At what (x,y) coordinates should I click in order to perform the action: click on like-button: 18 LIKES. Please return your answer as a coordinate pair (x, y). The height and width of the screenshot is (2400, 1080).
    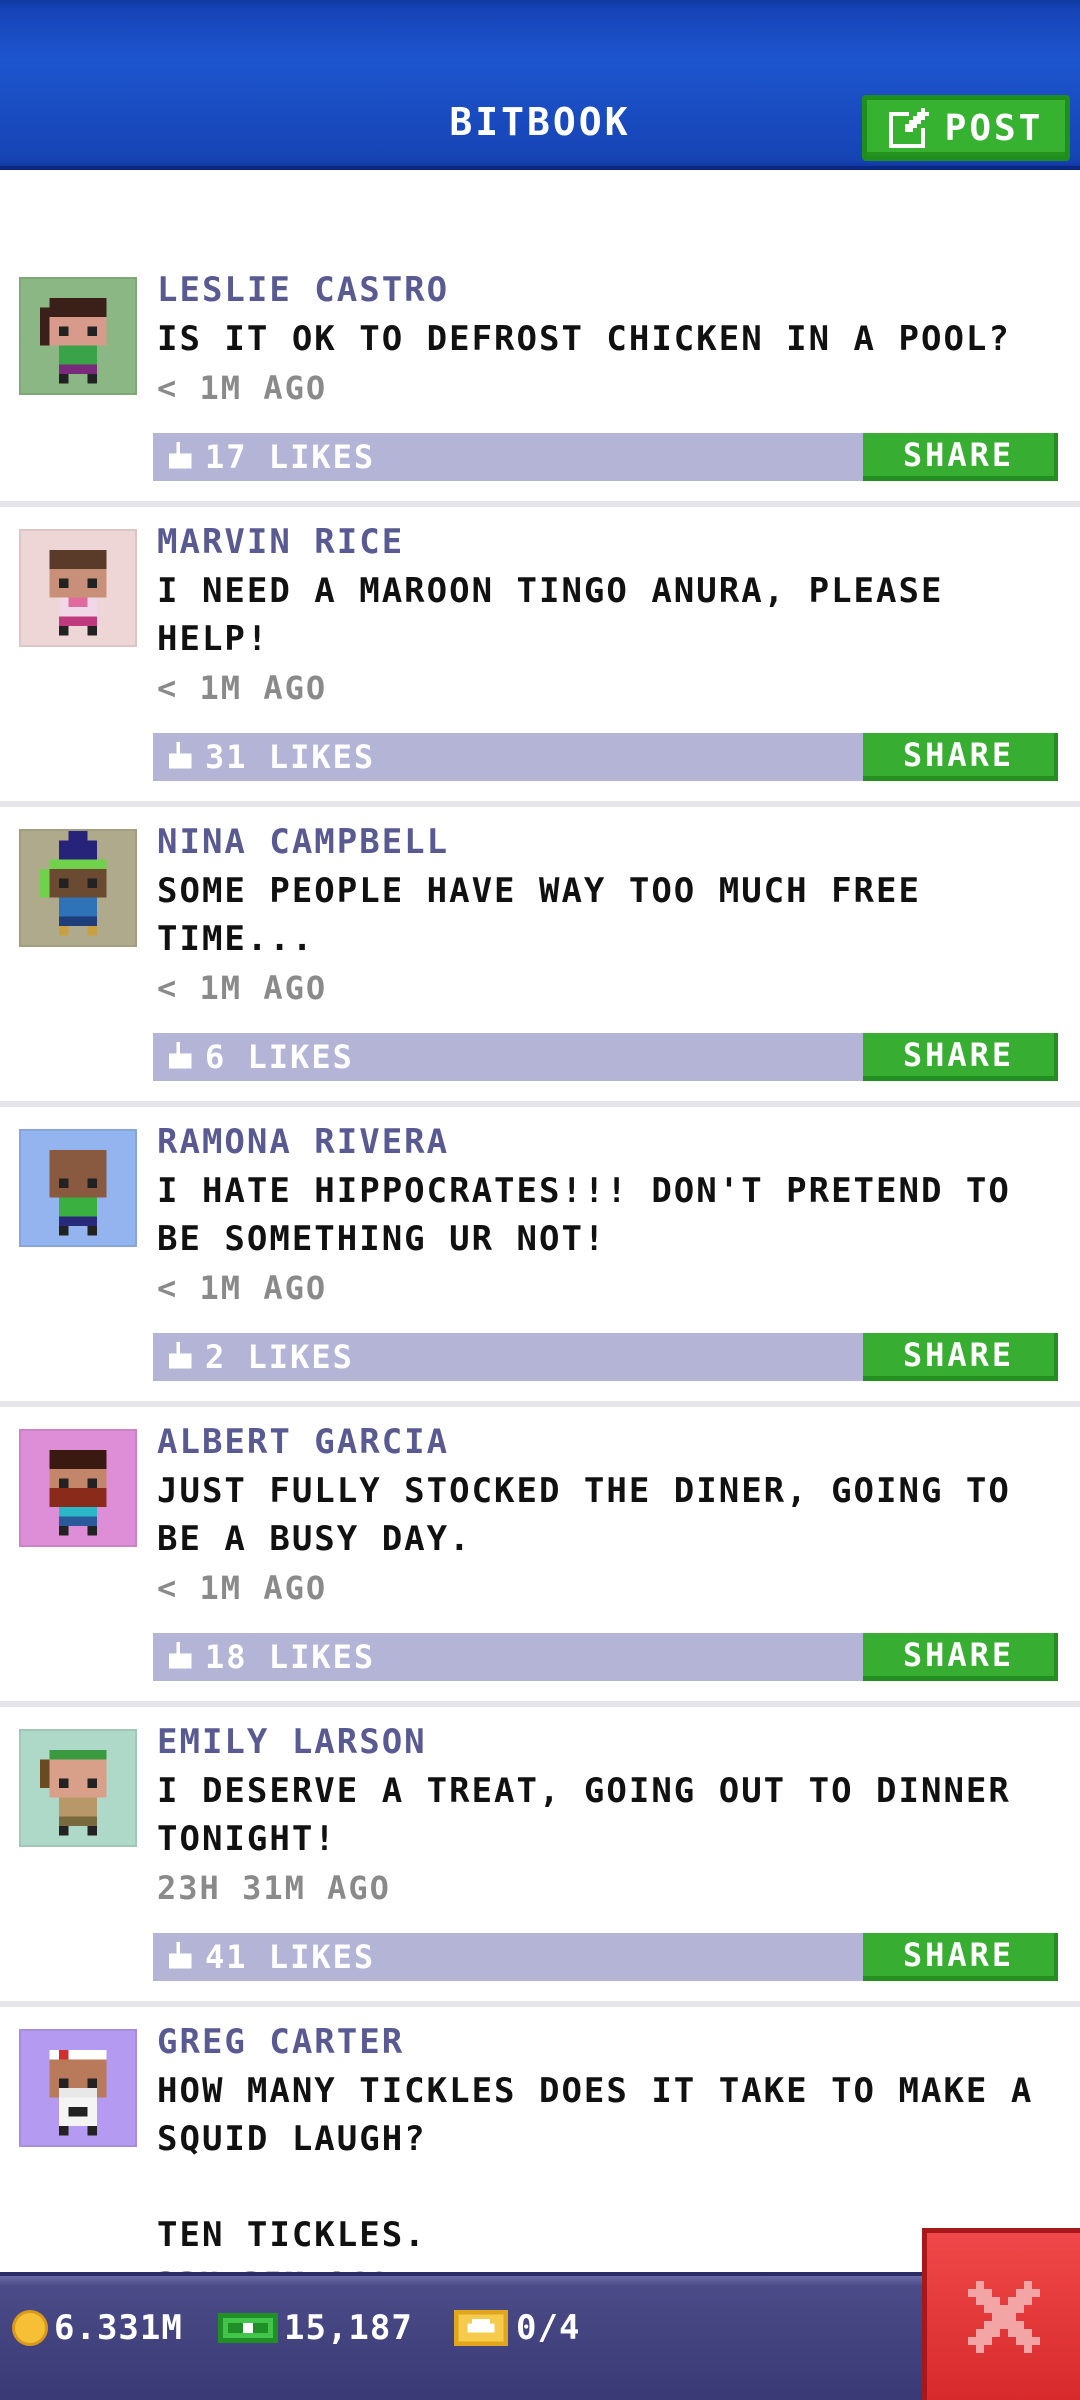
    Looking at the image, I should click on (270, 1657).